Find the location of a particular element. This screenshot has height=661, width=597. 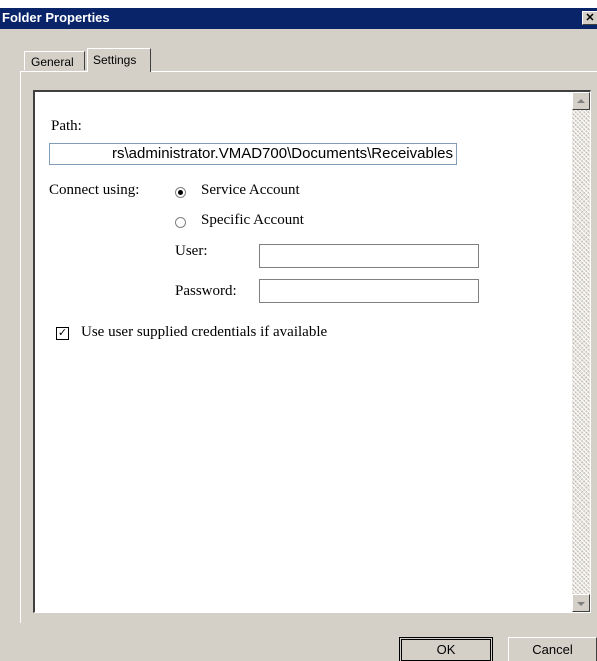

user-field is located at coordinates (369, 256).